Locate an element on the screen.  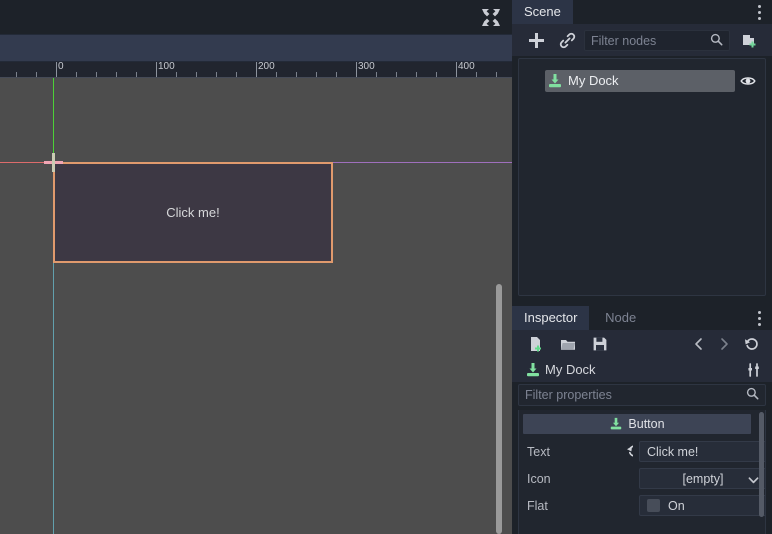
chevron-right-icon is located at coordinates (724, 344).